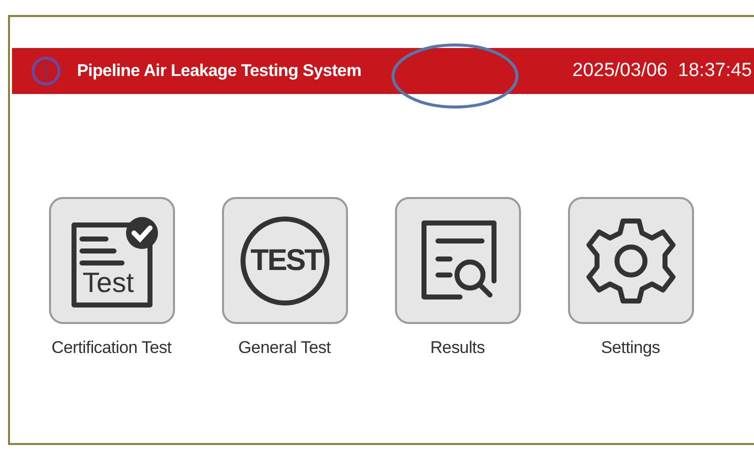 This screenshot has width=754, height=468. What do you see at coordinates (219, 71) in the screenshot?
I see `app-title: Pipeline Air Leakage Testing System` at bounding box center [219, 71].